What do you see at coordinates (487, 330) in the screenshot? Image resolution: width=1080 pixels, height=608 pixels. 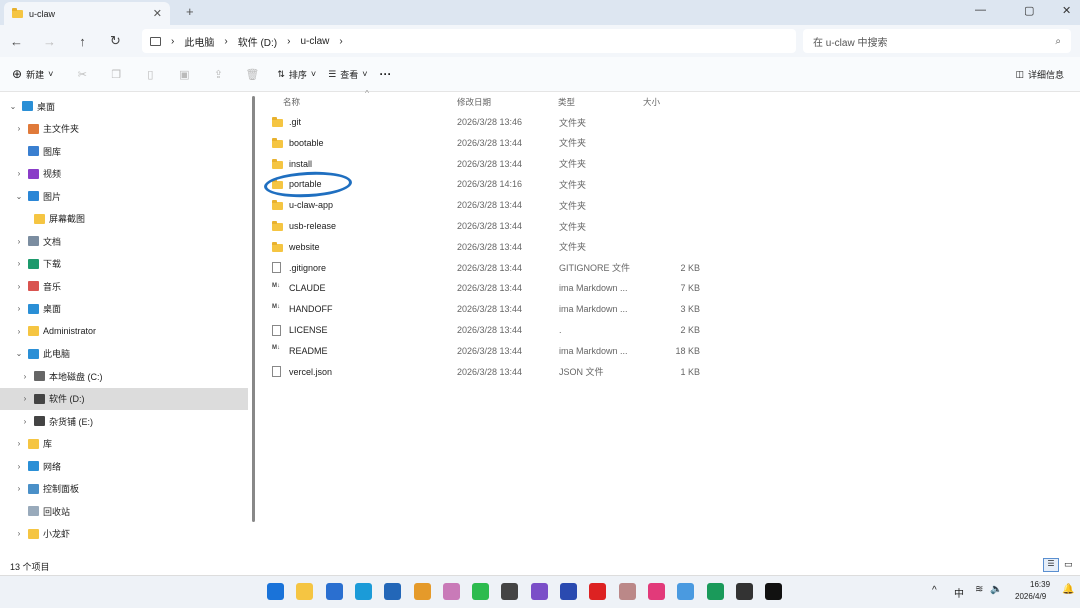 I see `file-row: LICENSE 2026/3/28 13:44. 2 KB` at bounding box center [487, 330].